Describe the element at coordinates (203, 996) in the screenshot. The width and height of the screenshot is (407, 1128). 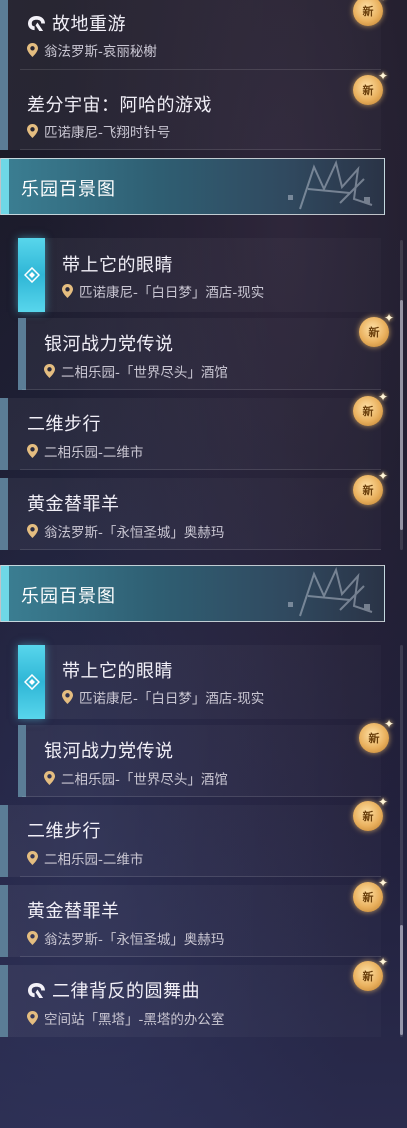
I see `list-item: 二律背反的圆舞曲 空间站「黑塔」-黑塔的办公室 新 ✦` at that location.